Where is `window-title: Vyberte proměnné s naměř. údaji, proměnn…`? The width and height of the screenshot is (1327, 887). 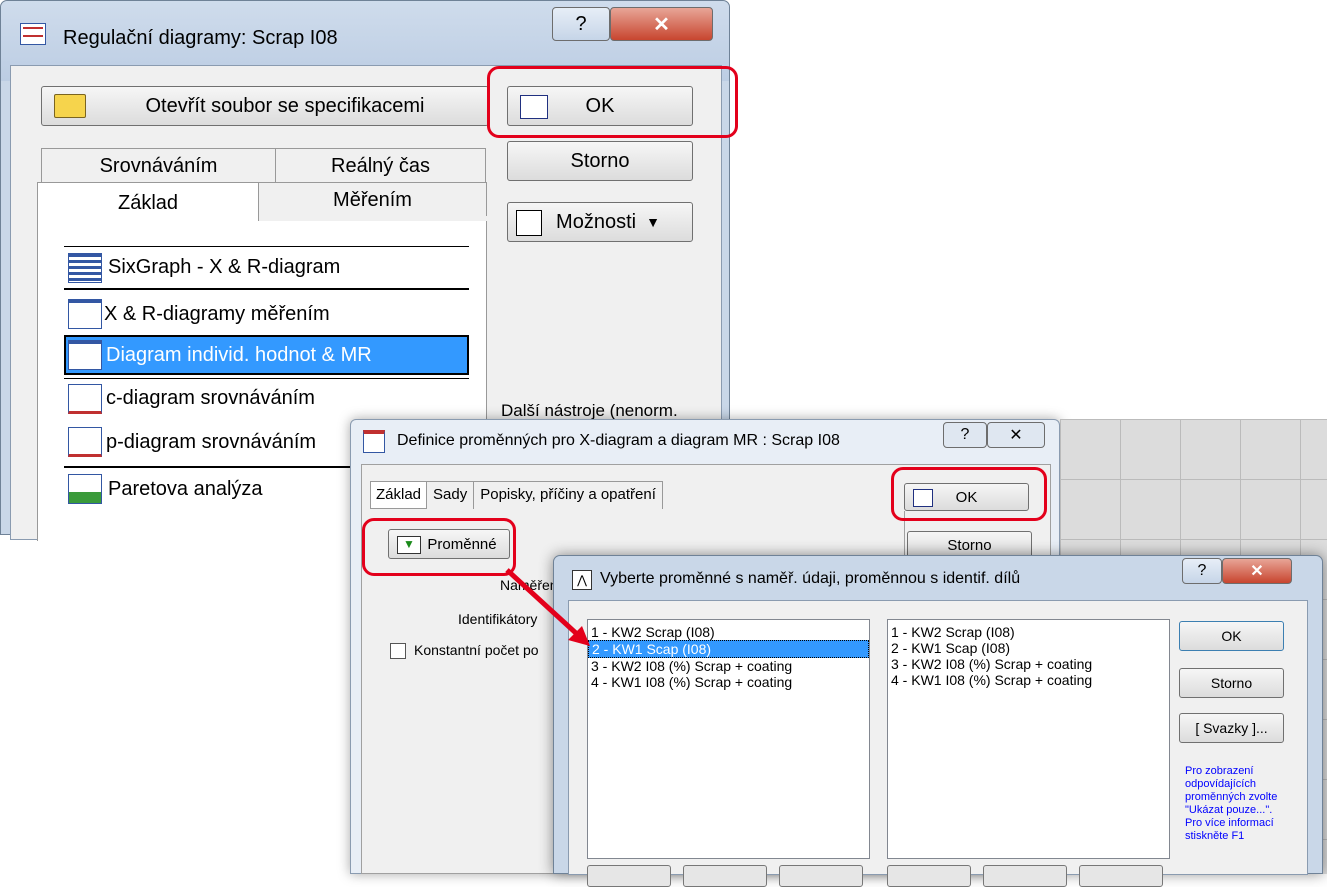
window-title: Vyberte proměnné s naměř. údaji, proměnn… is located at coordinates (810, 578).